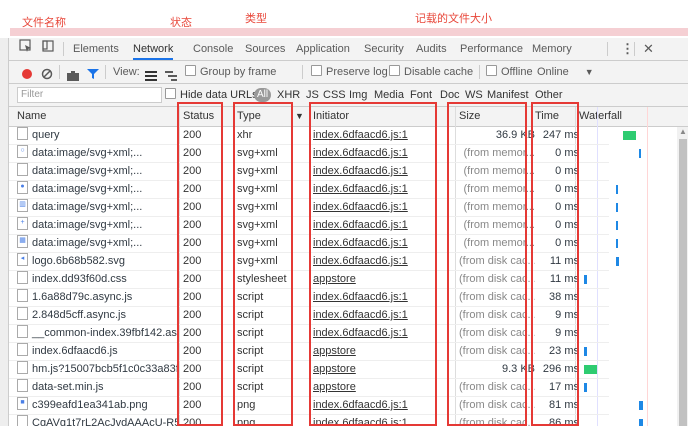  Describe the element at coordinates (431, 49) in the screenshot. I see `tab-audits: Audits` at that location.